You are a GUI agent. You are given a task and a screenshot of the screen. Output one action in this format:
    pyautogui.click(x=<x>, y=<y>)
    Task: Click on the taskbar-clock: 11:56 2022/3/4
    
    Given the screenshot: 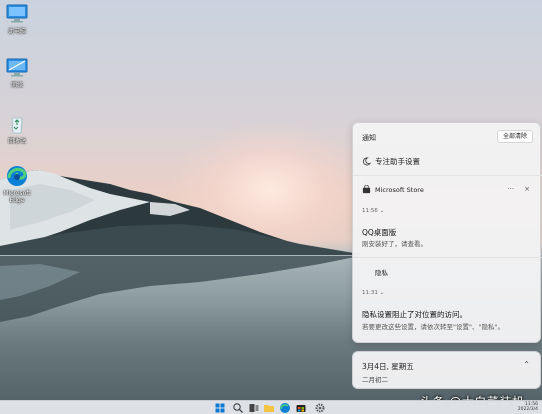 What is the action you would take?
    pyautogui.click(x=528, y=407)
    